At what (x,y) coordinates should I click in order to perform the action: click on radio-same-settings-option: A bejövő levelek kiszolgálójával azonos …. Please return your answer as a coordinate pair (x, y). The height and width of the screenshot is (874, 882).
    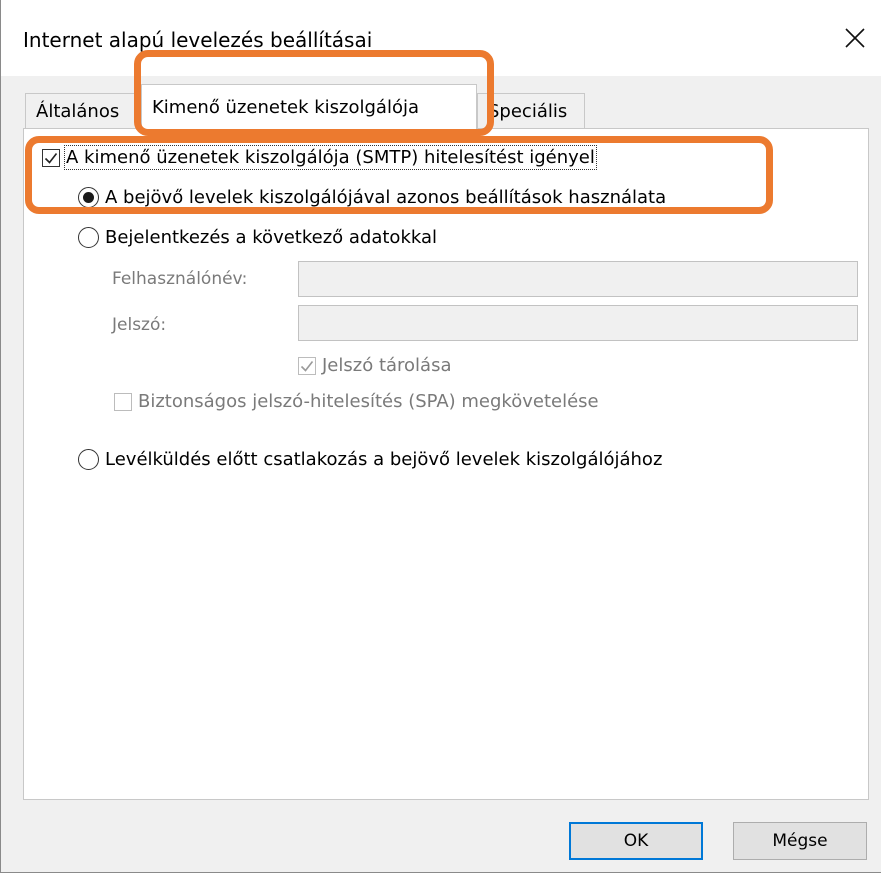
    Looking at the image, I should click on (372, 197).